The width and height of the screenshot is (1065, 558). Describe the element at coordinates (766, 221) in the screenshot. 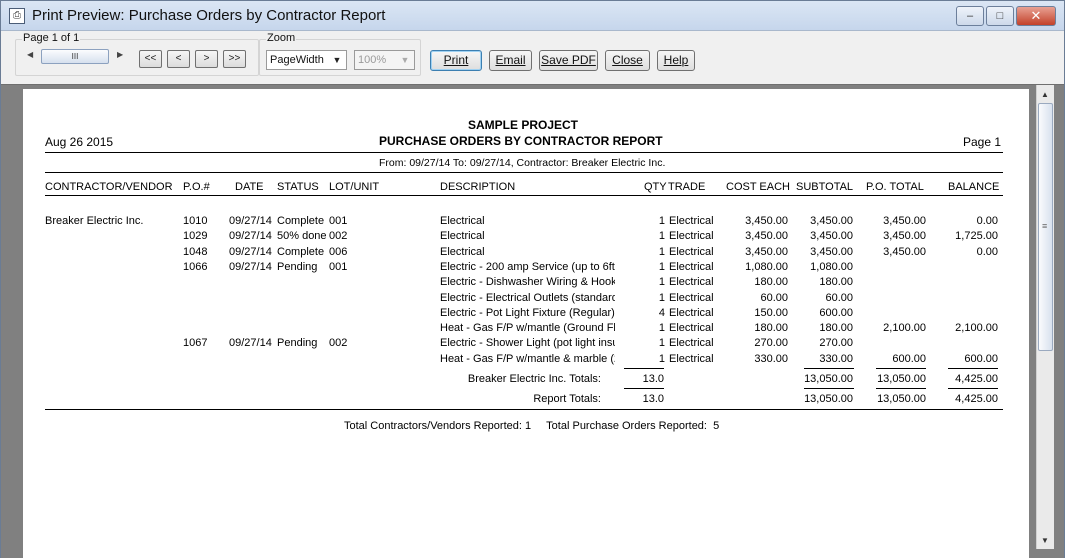

I see `cell-cost: 3,450.00` at that location.